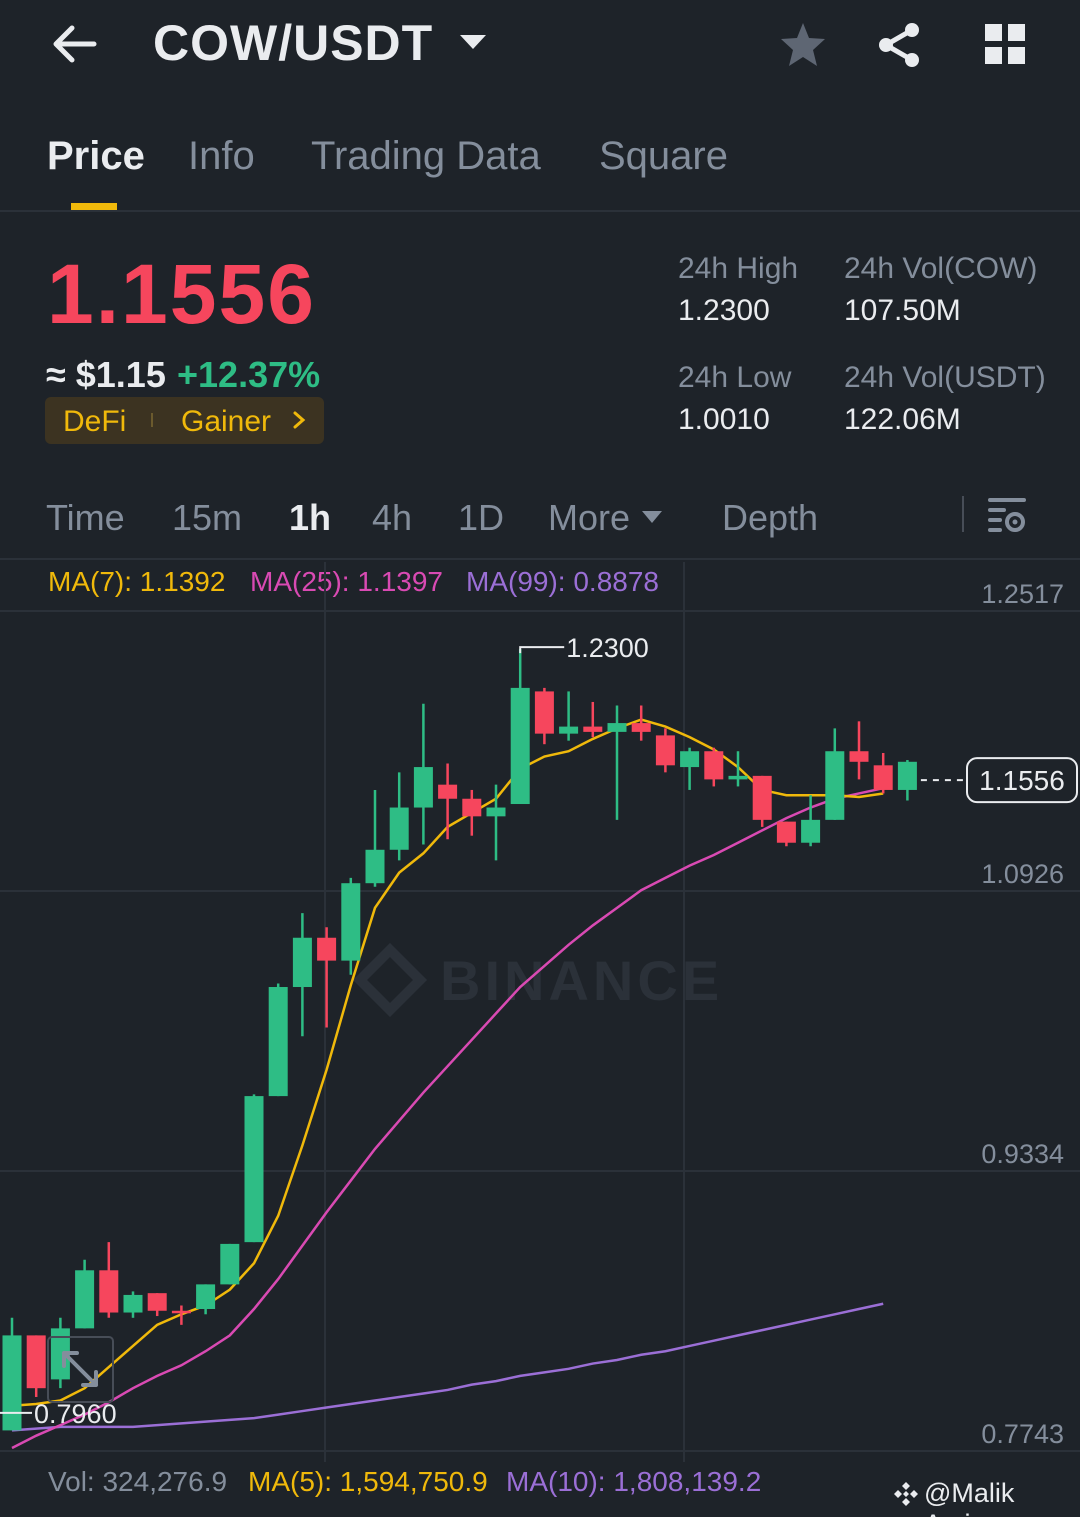 The width and height of the screenshot is (1080, 1517). Describe the element at coordinates (447, 1367) in the screenshot. I see `ma99-line` at that location.